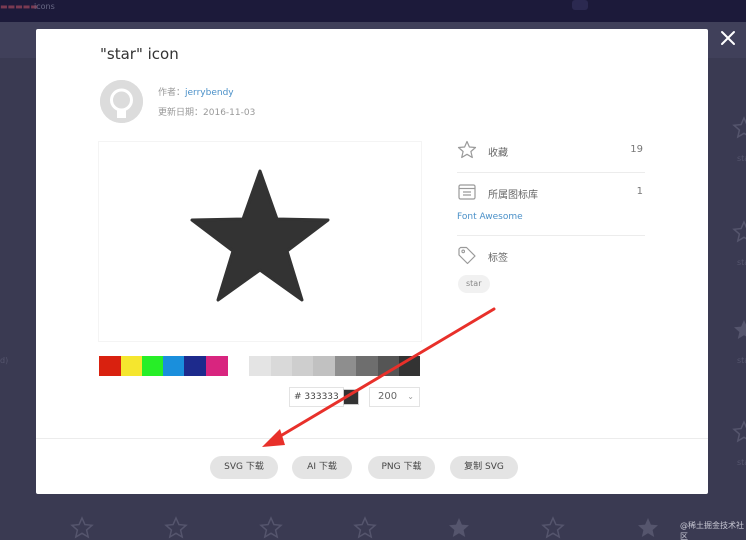  What do you see at coordinates (260, 235) in the screenshot?
I see `star-icon` at bounding box center [260, 235].